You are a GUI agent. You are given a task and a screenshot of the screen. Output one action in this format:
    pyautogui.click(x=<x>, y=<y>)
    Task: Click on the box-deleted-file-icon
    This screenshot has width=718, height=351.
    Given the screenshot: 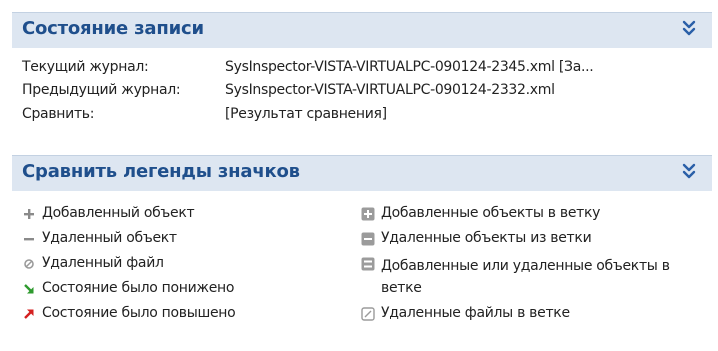 What is the action you would take?
    pyautogui.click(x=368, y=314)
    